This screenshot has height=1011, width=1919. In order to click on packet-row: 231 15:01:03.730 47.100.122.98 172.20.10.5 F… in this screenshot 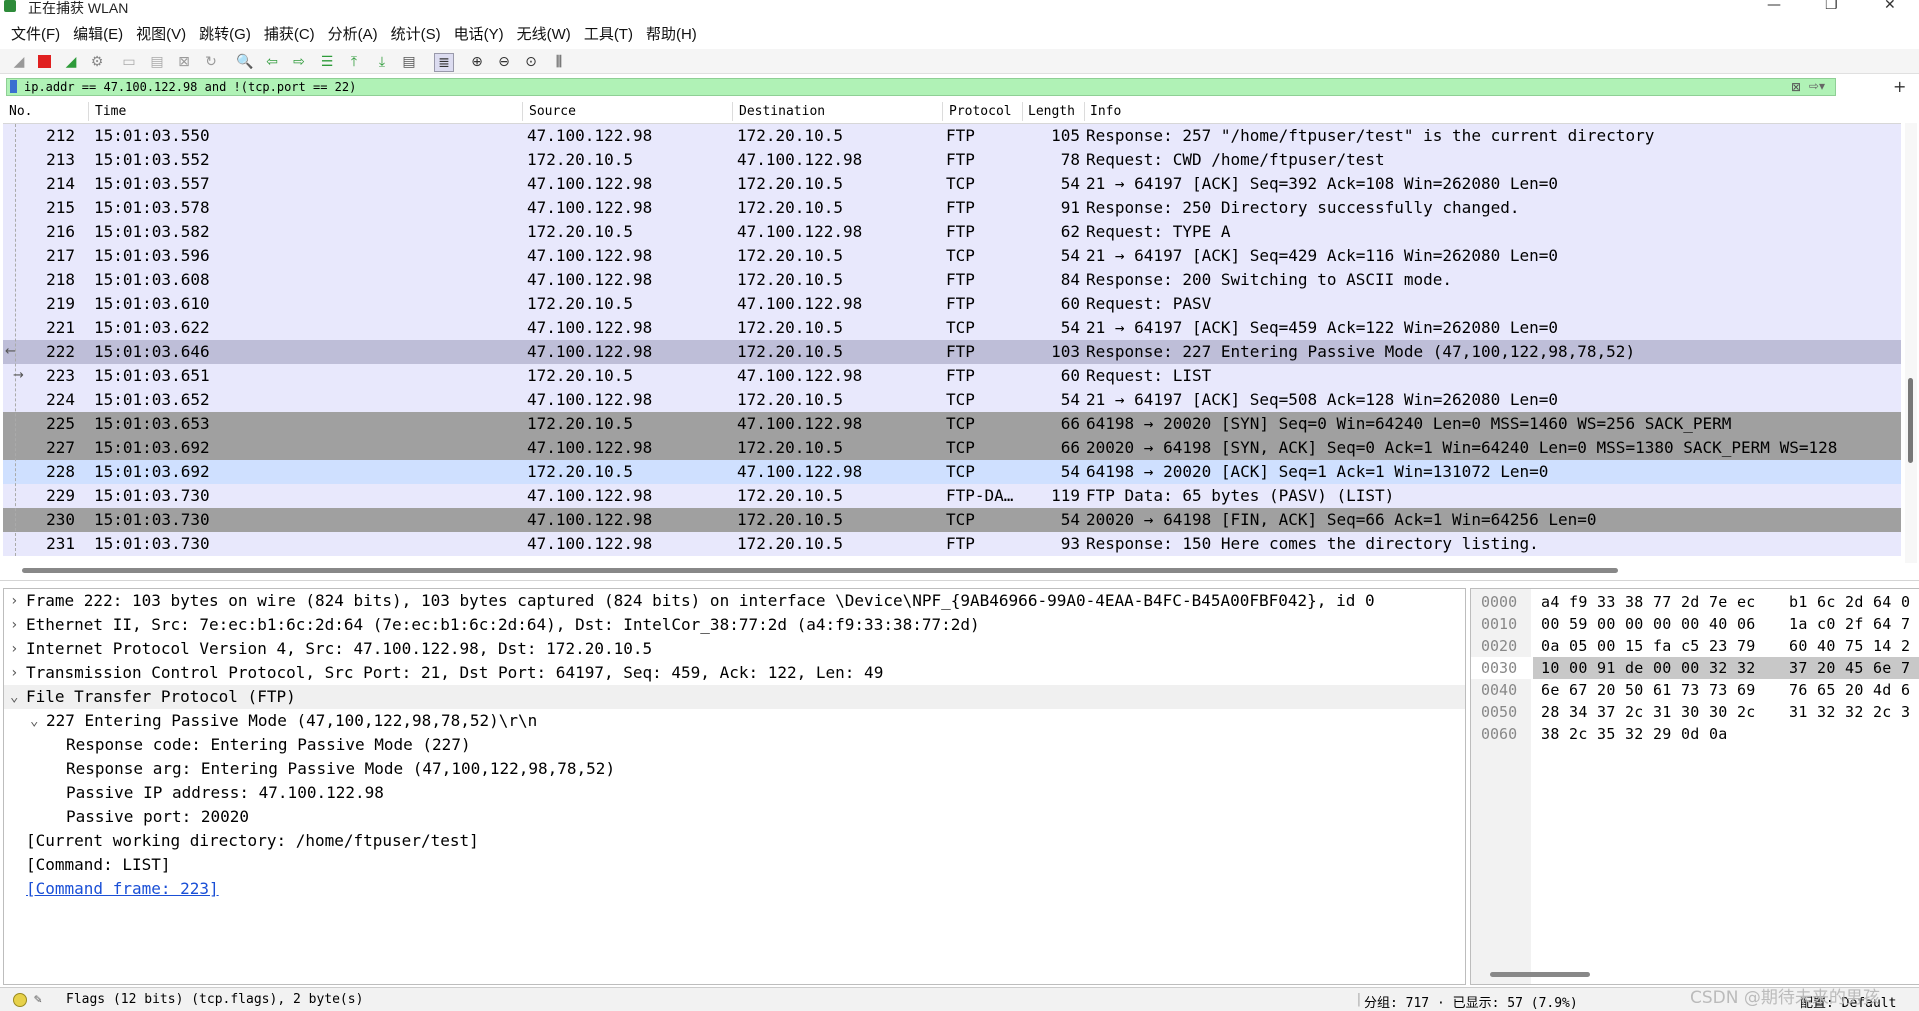, I will do `click(952, 544)`.